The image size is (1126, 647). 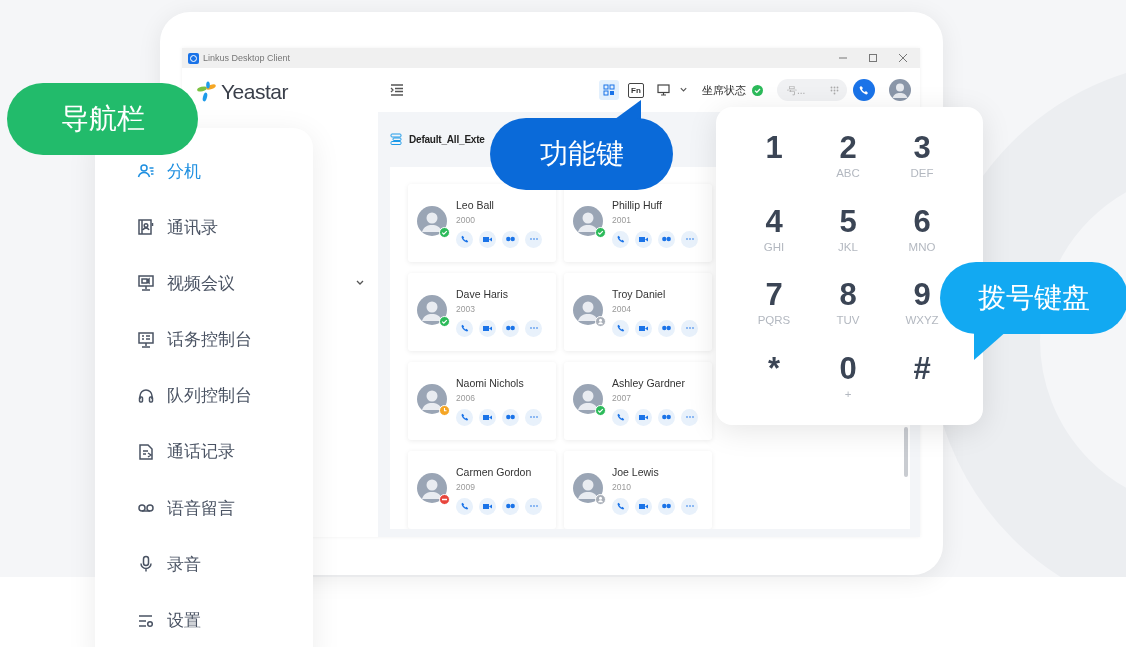 What do you see at coordinates (194, 395) in the screenshot?
I see `nav-item: 队列控制台` at bounding box center [194, 395].